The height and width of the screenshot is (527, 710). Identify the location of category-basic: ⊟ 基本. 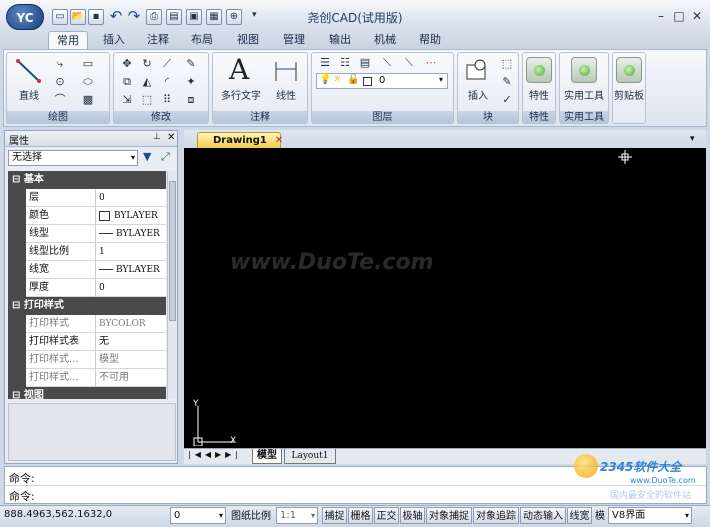
(87, 180).